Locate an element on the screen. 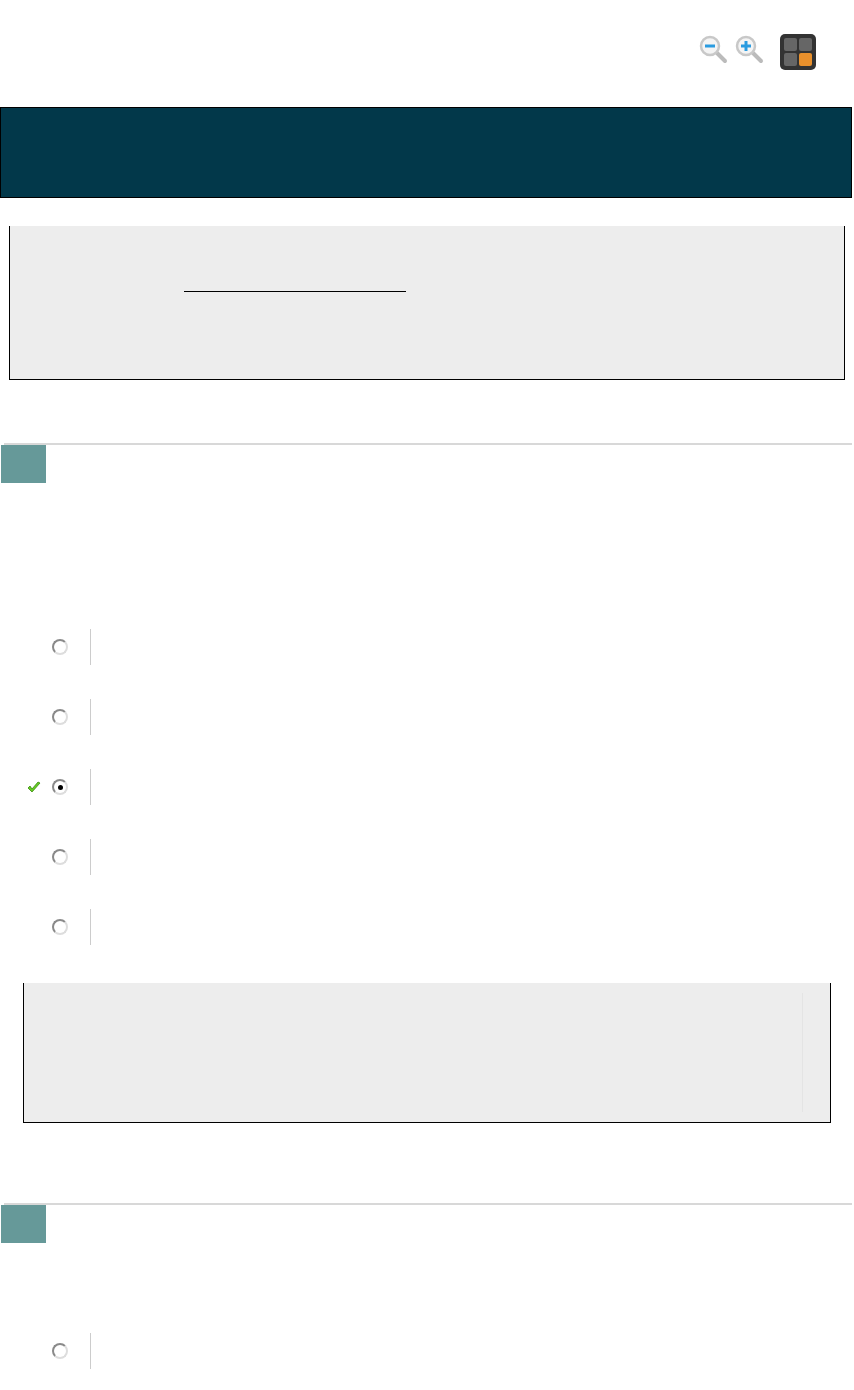 This screenshot has height=1390, width=854. zoom-out-icon is located at coordinates (713, 49).